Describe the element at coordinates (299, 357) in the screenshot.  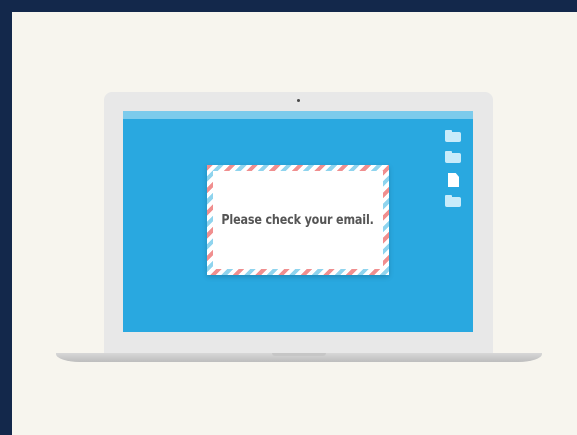
I see `laptop-base` at that location.